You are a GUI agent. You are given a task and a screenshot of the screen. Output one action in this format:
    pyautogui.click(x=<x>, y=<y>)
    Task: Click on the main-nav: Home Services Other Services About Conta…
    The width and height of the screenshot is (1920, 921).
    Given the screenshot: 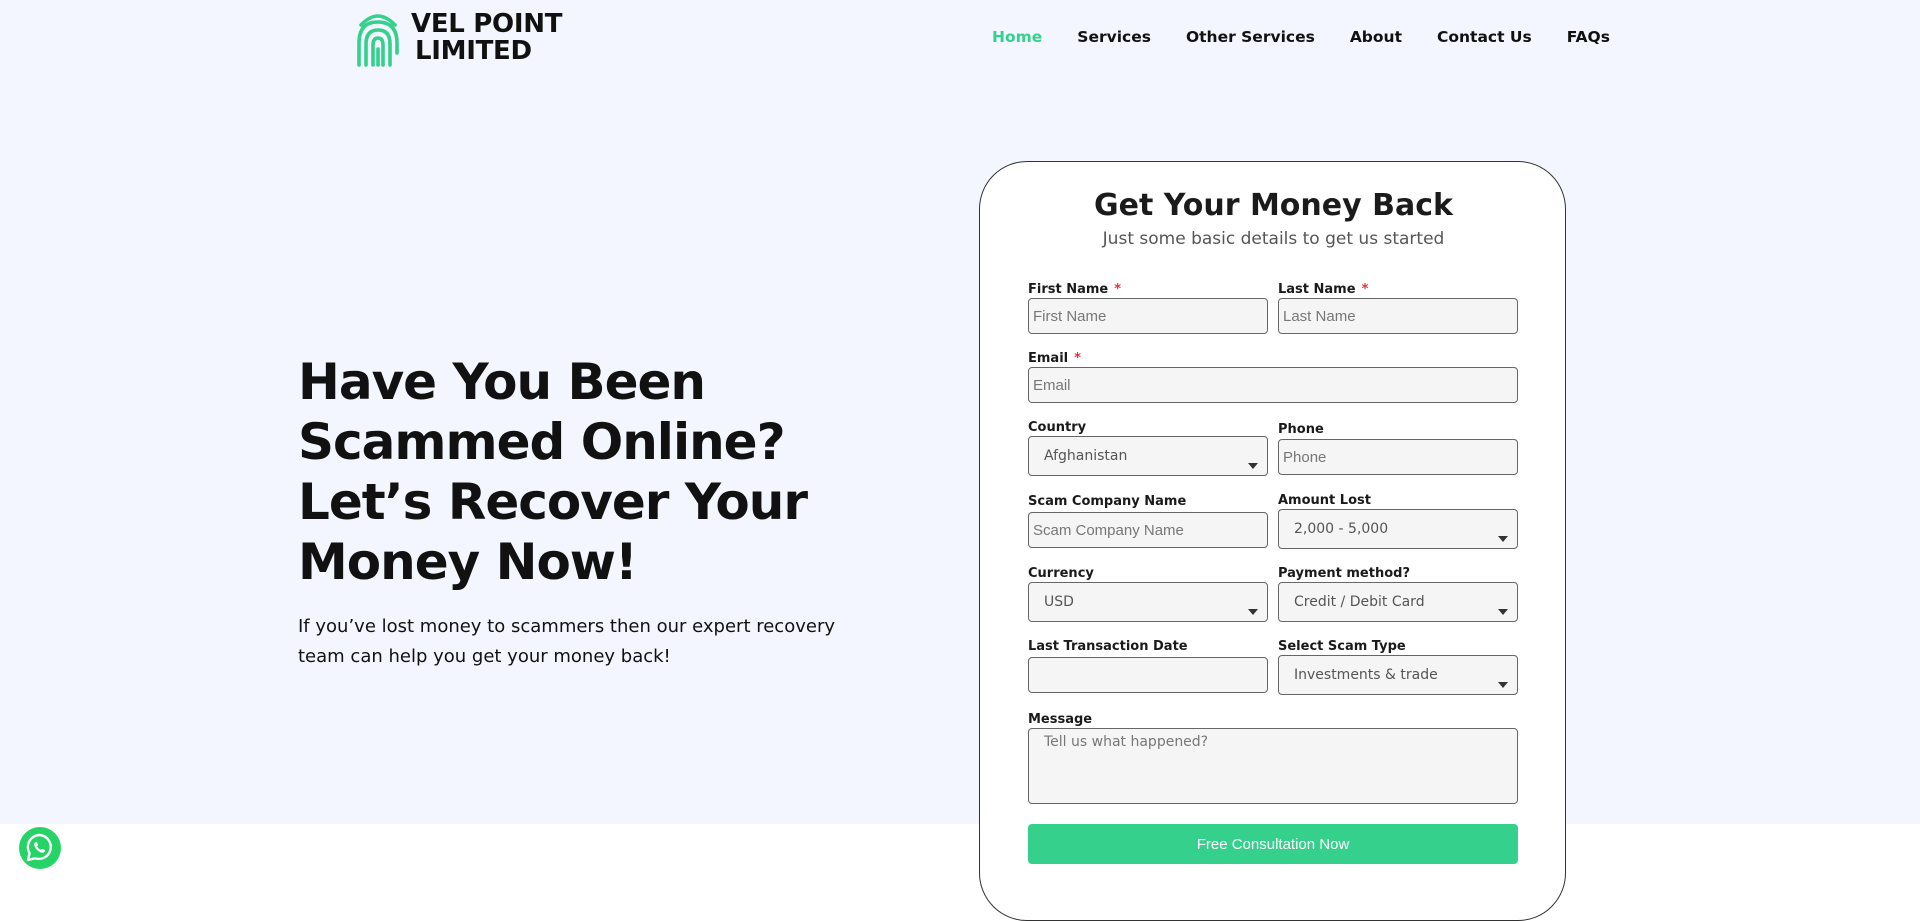 What is the action you would take?
    pyautogui.click(x=1301, y=37)
    